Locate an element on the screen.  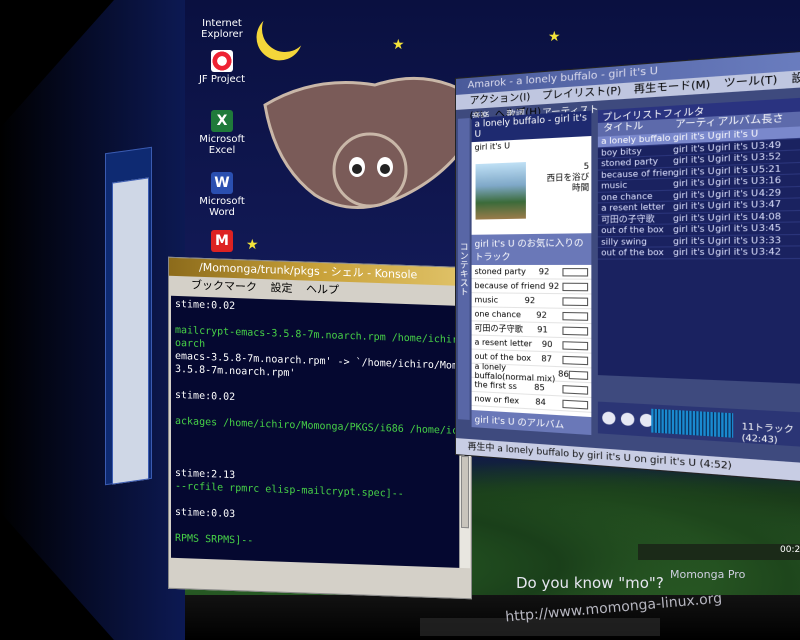
m-app-icon: M is located at coordinates (222, 241).